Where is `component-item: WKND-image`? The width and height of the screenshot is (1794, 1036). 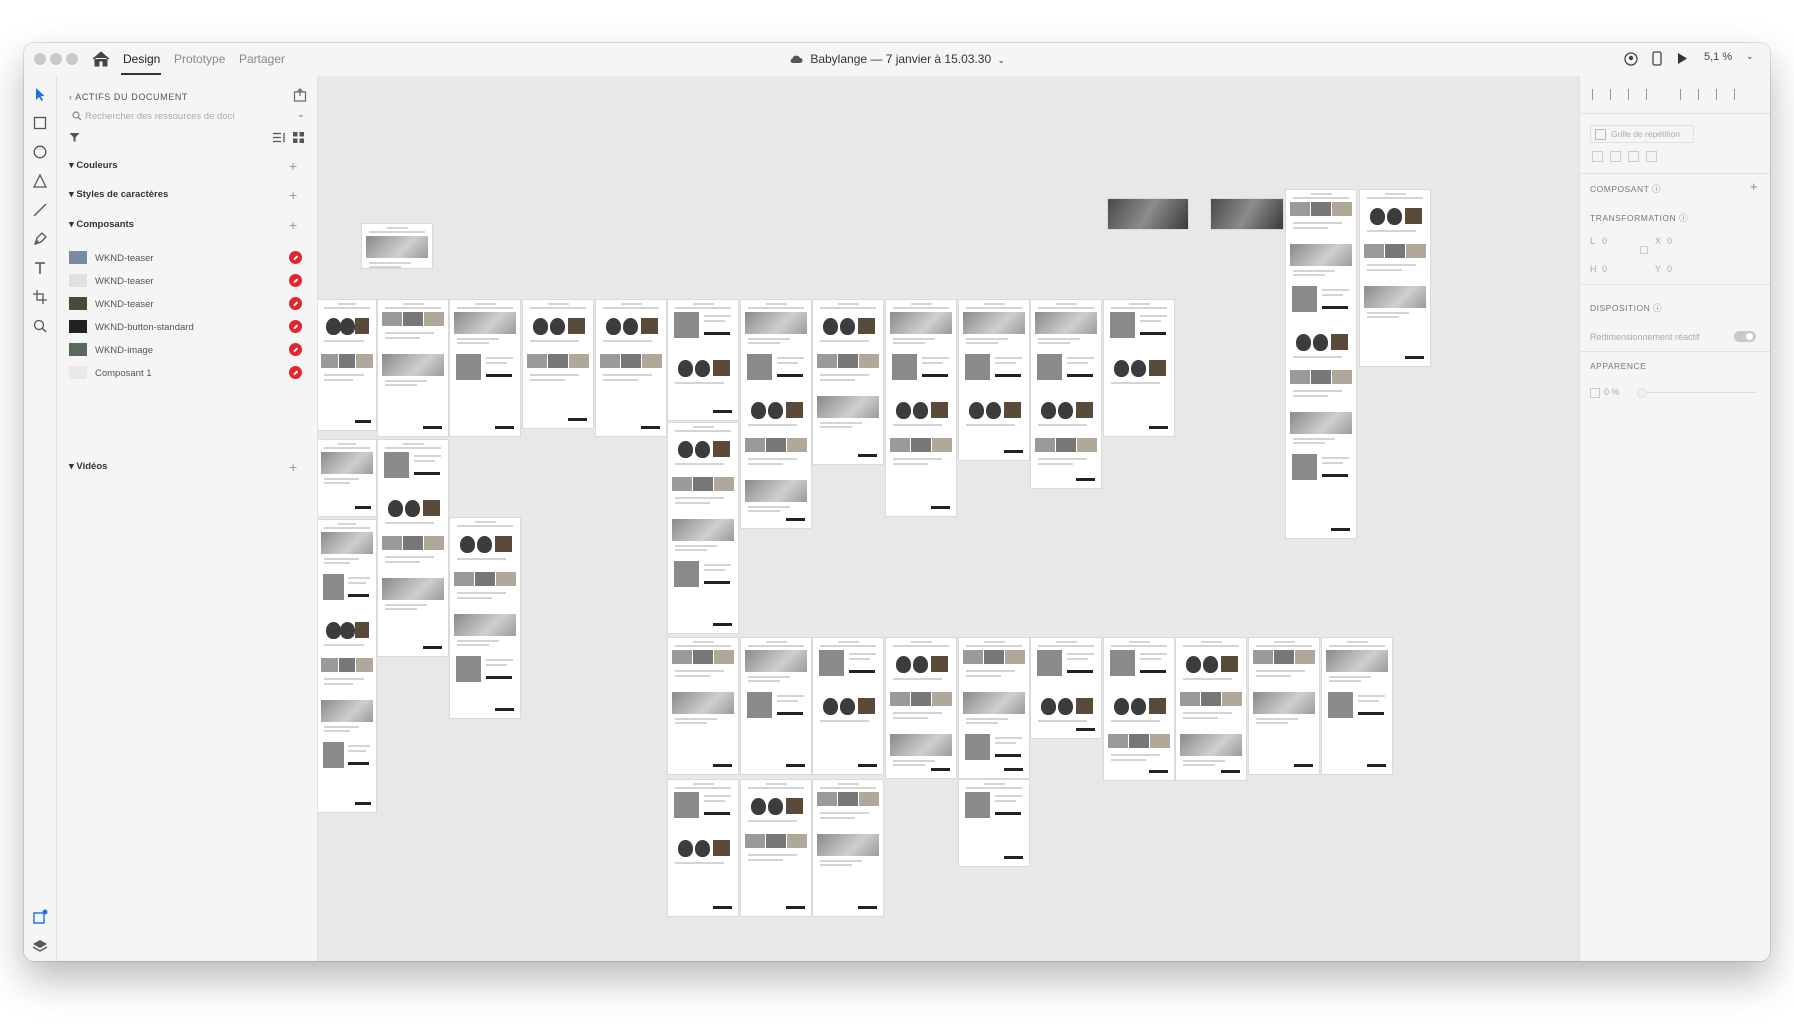
component-item: WKND-image is located at coordinates (189, 351).